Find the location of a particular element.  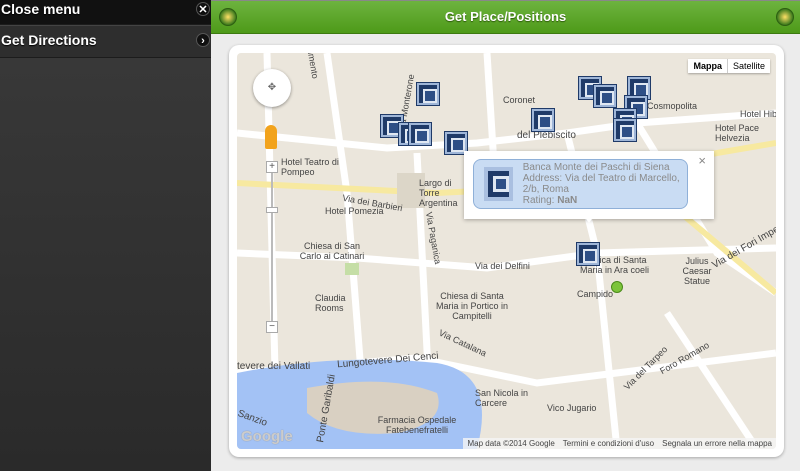

place-name: Banca Monte dei Paschi di Siena is located at coordinates (596, 167).